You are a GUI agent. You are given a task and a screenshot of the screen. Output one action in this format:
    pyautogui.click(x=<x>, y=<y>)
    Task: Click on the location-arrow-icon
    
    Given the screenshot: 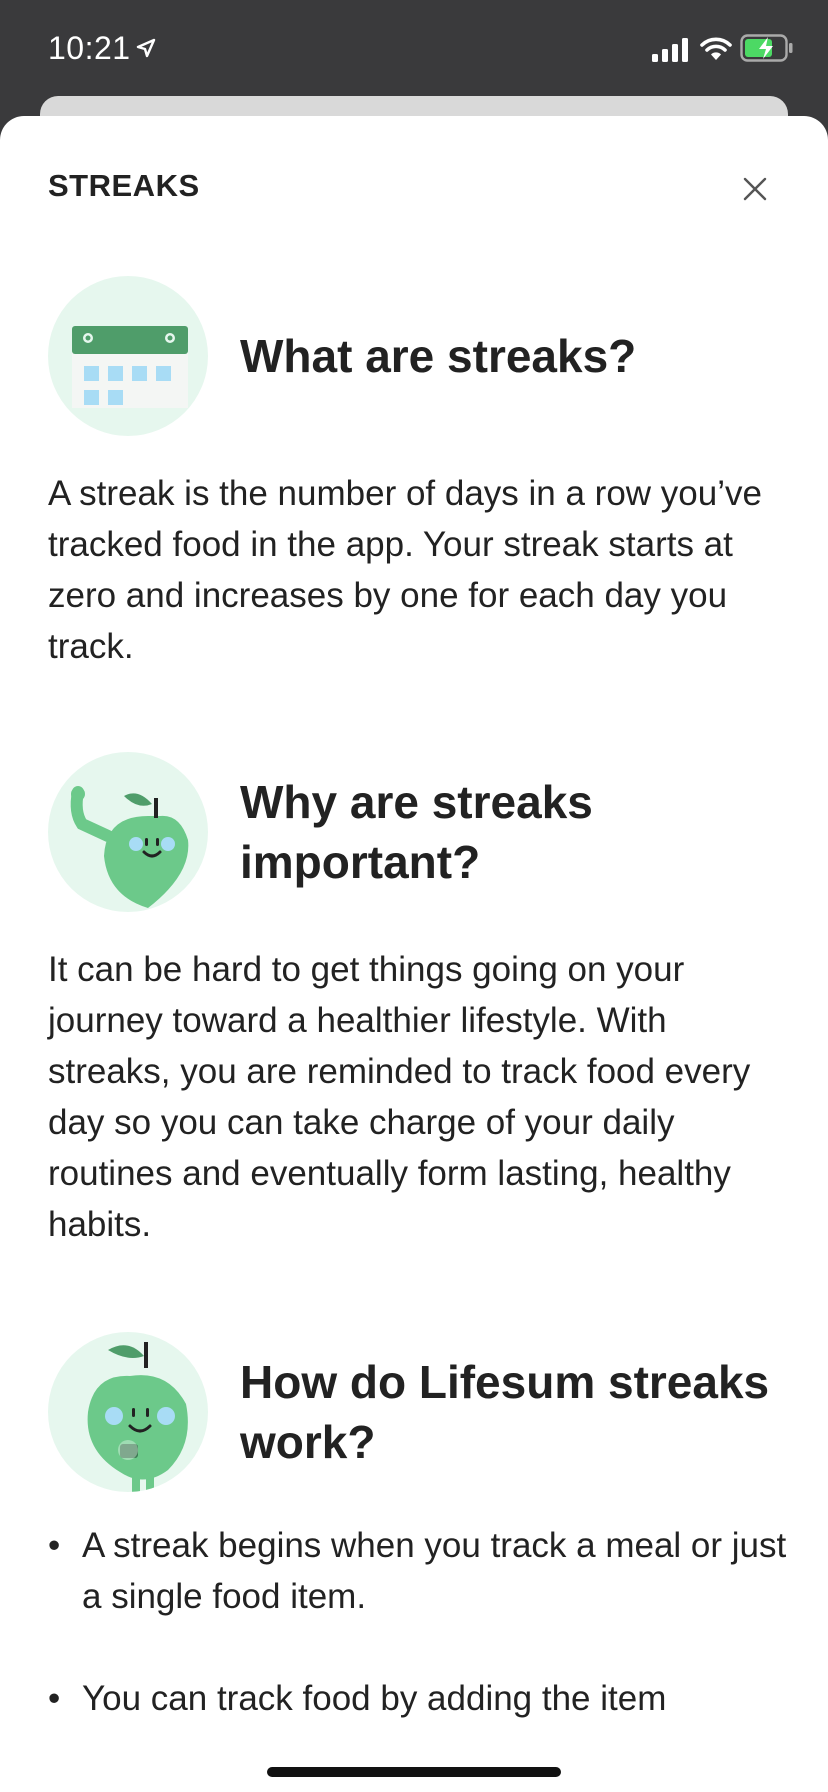 What is the action you would take?
    pyautogui.click(x=146, y=50)
    